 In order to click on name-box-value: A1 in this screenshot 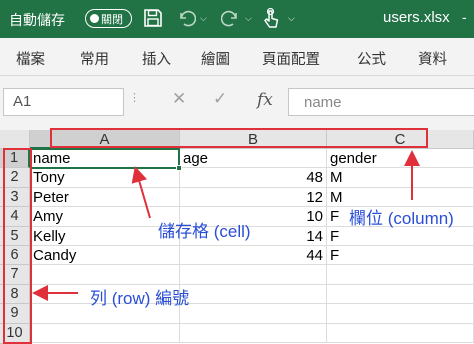, I will do `click(22, 101)`.